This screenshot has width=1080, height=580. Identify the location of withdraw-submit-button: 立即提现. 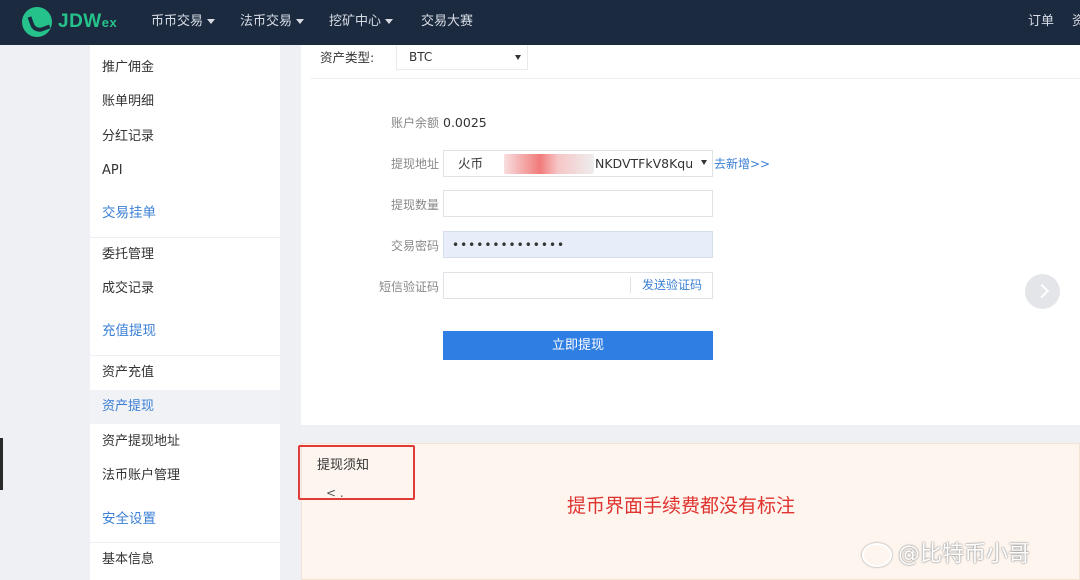
(578, 345).